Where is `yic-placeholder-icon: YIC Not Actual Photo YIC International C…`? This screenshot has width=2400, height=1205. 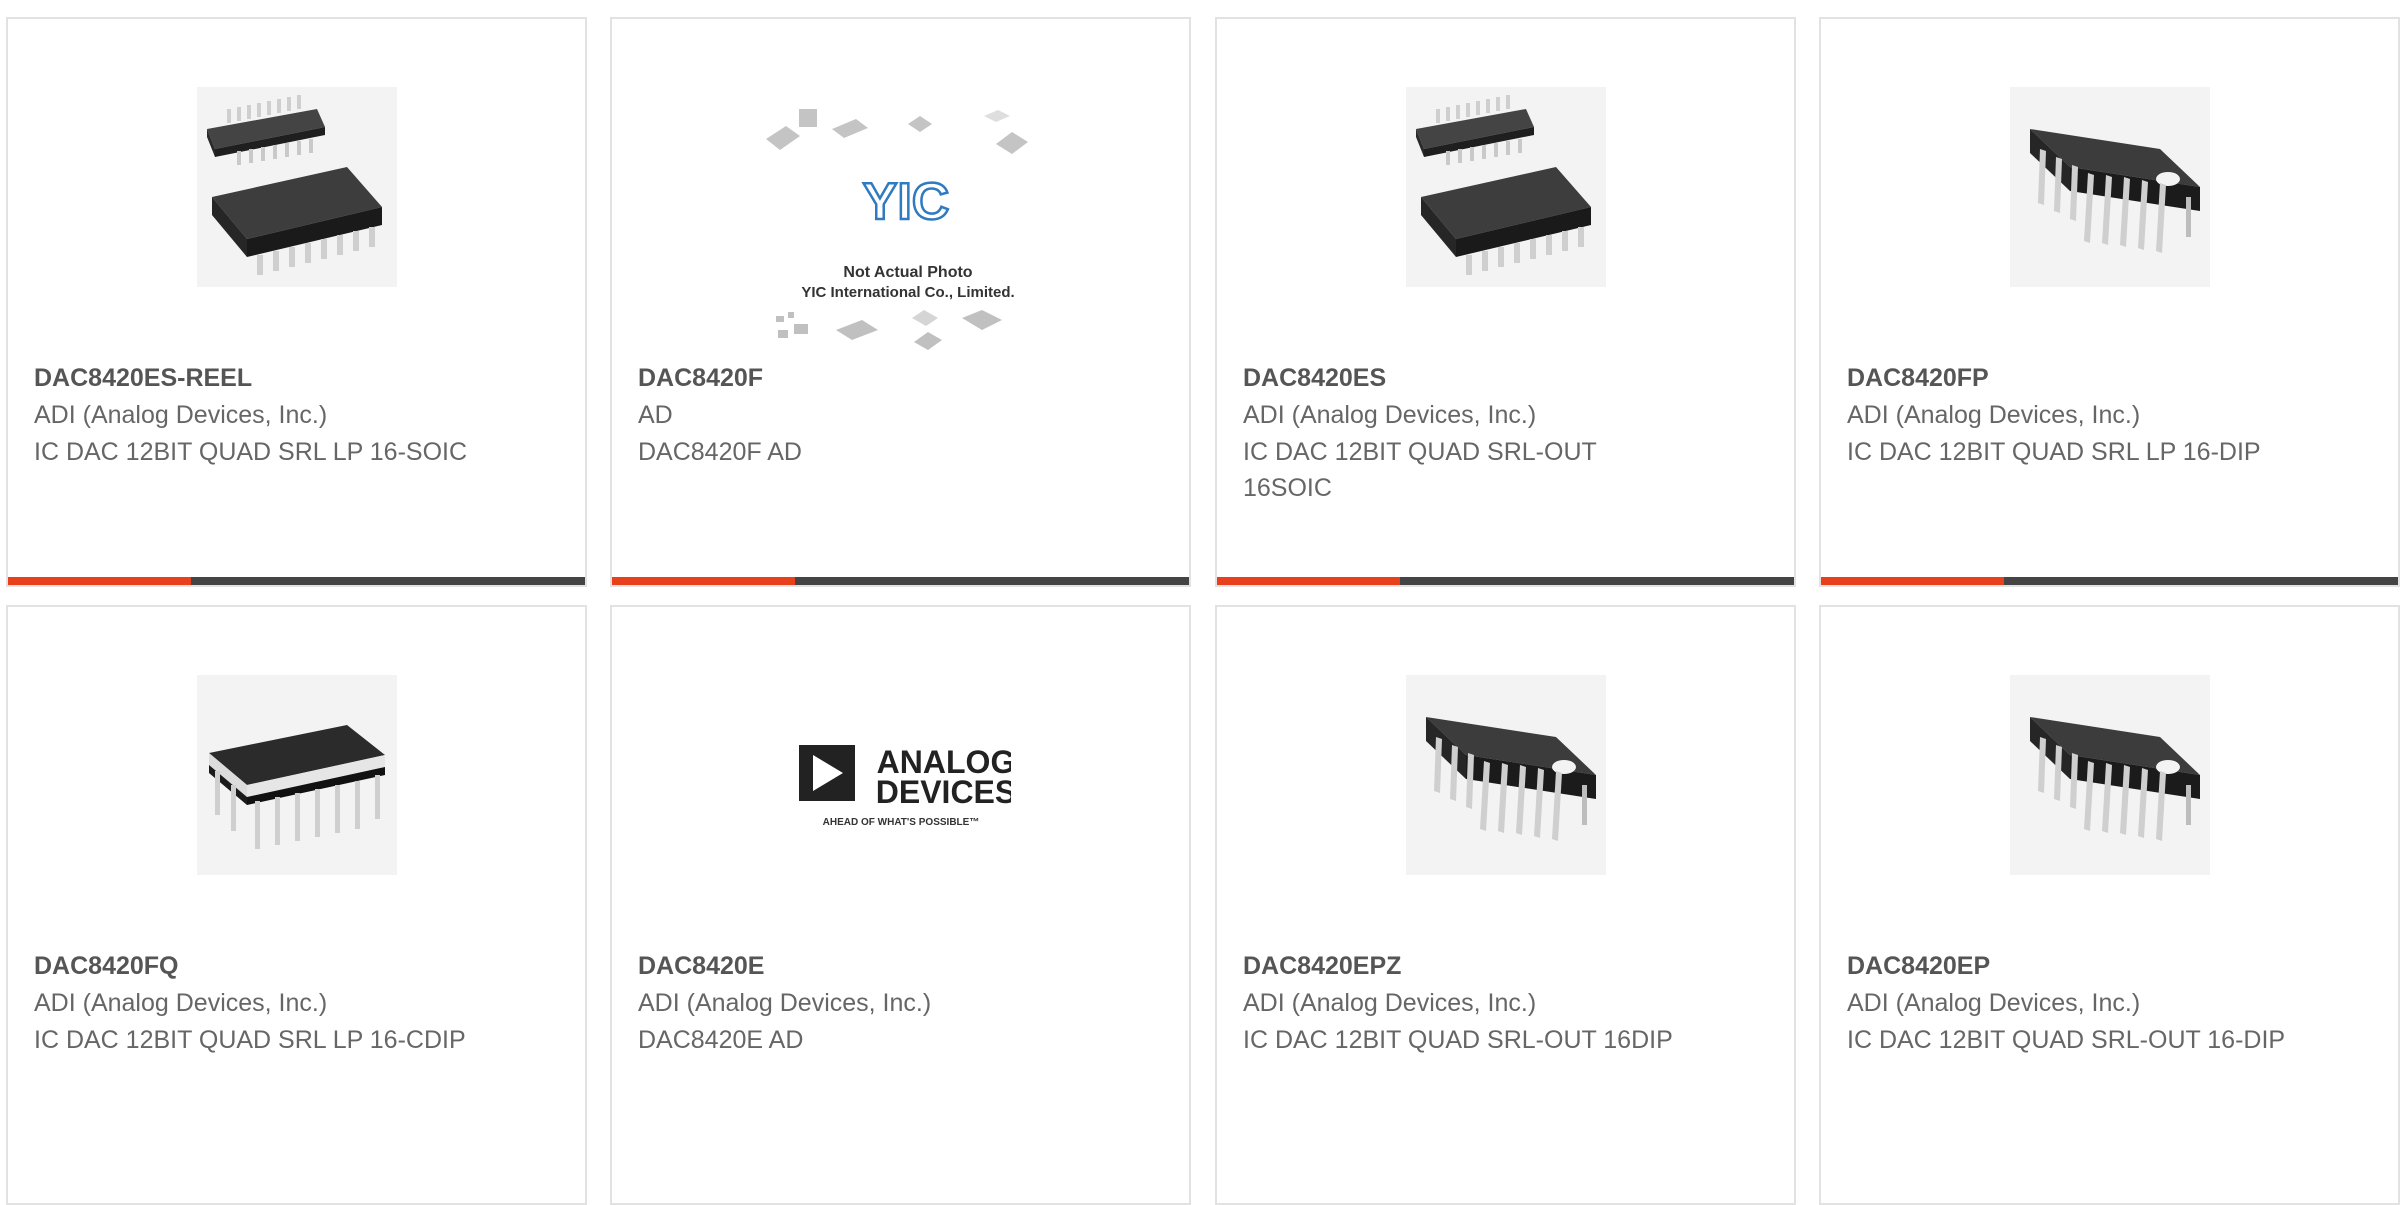
yic-placeholder-icon: YIC Not Actual Photo YIC International C… is located at coordinates (900, 229).